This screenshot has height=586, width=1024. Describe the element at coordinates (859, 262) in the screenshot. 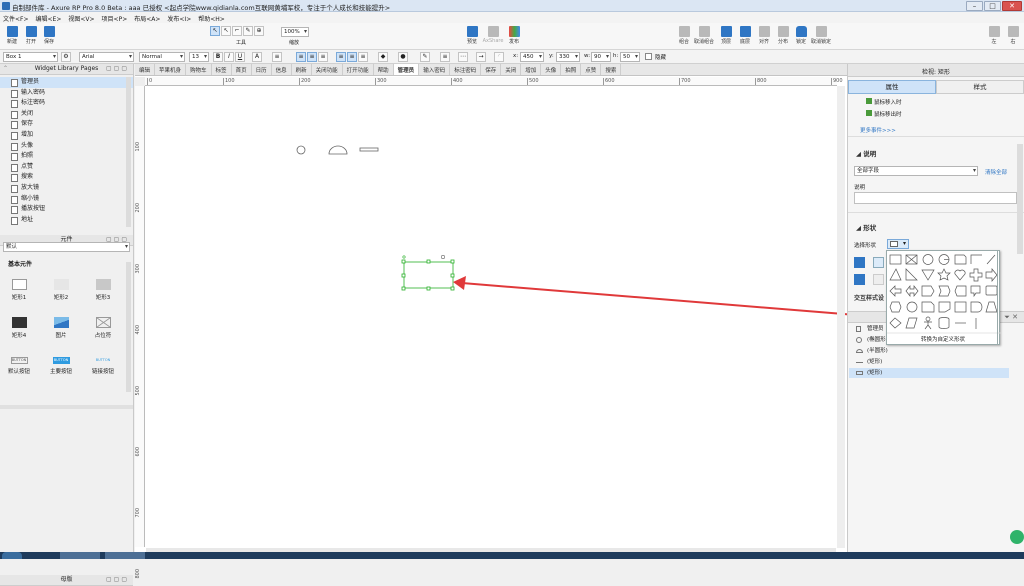

I see `arrange-icon` at that location.